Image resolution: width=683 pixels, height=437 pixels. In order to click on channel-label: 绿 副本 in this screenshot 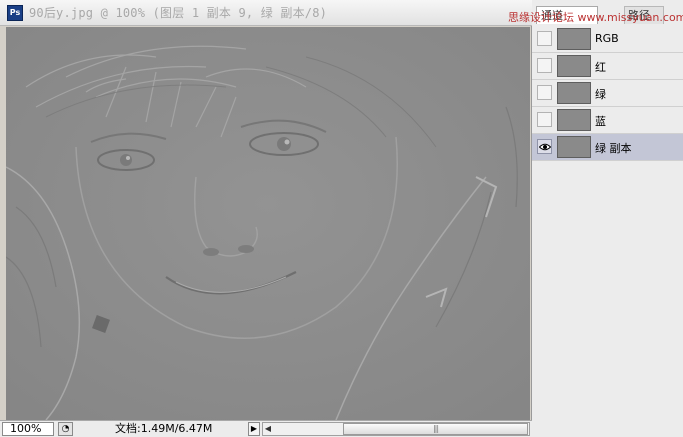, I will do `click(613, 148)`.